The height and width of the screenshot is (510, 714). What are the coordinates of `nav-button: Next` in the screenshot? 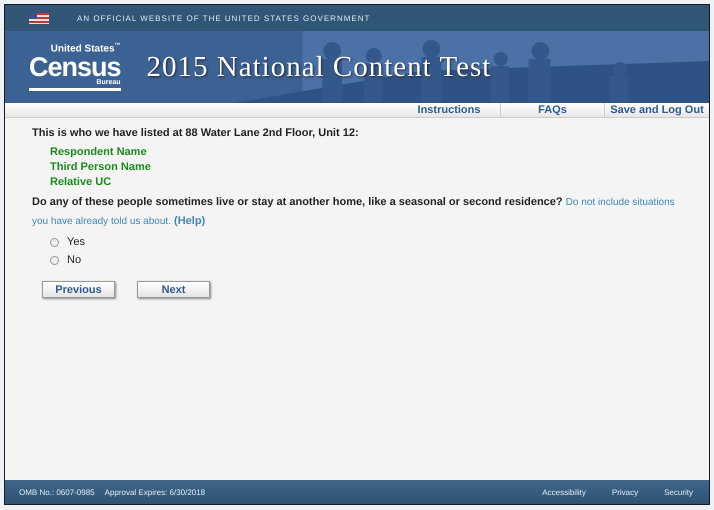 It's located at (173, 289).